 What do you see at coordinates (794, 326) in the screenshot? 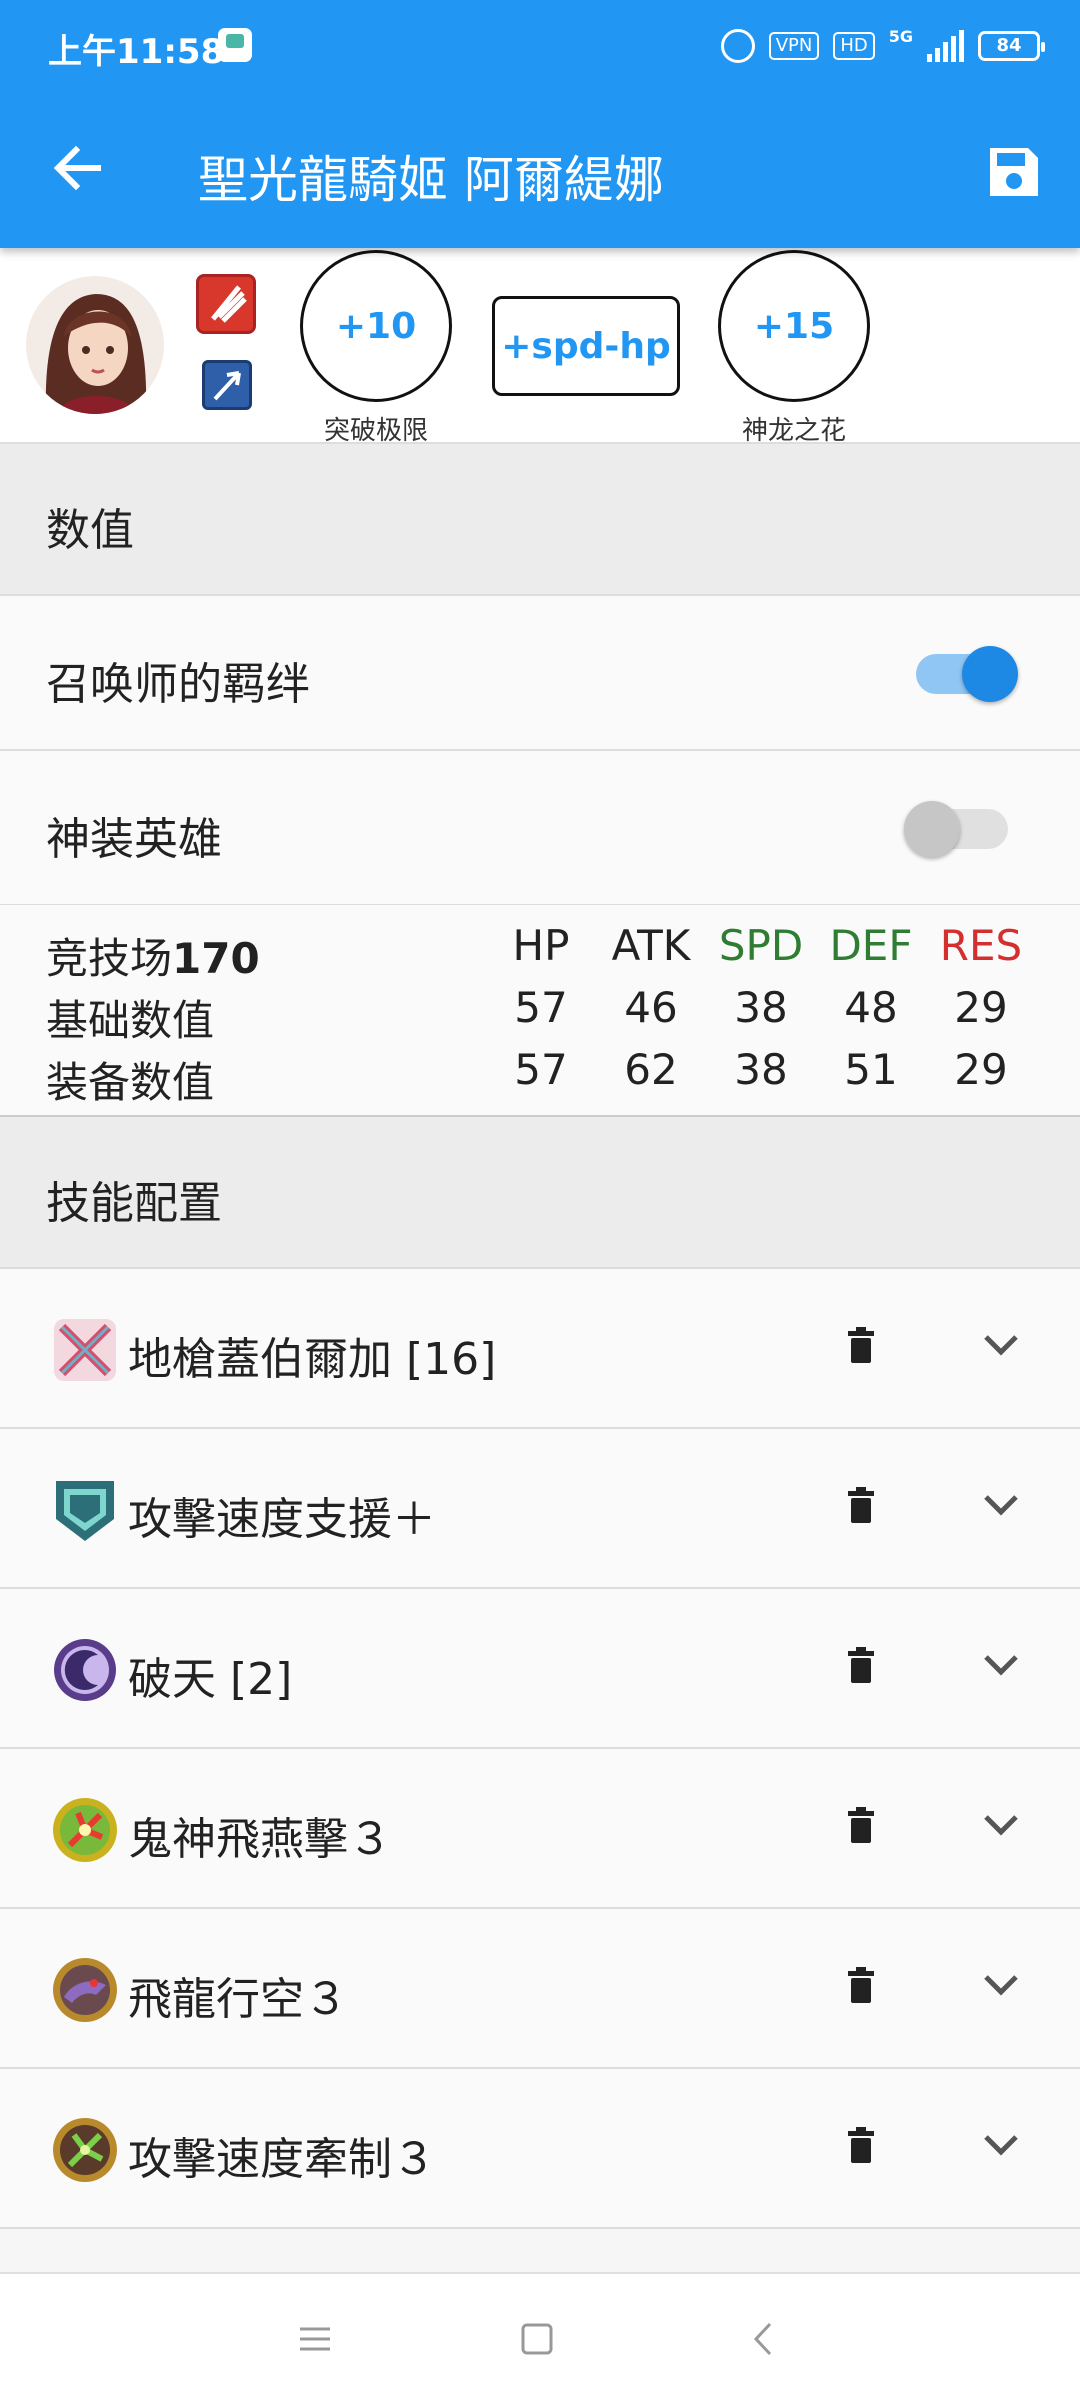
I see `dragonflower-button: +15` at bounding box center [794, 326].